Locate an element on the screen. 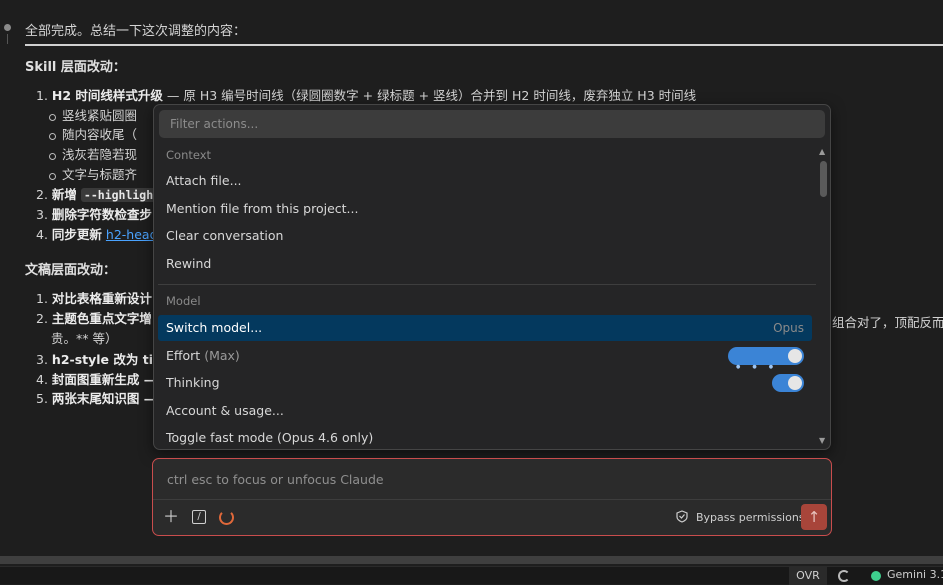 This screenshot has height=585, width=943. add-icon: ＋ is located at coordinates (171, 517).